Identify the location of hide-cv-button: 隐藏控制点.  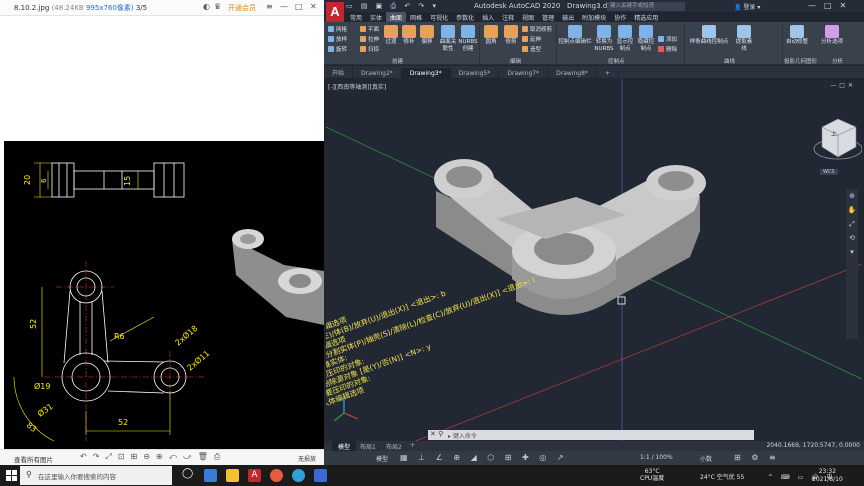
(646, 39).